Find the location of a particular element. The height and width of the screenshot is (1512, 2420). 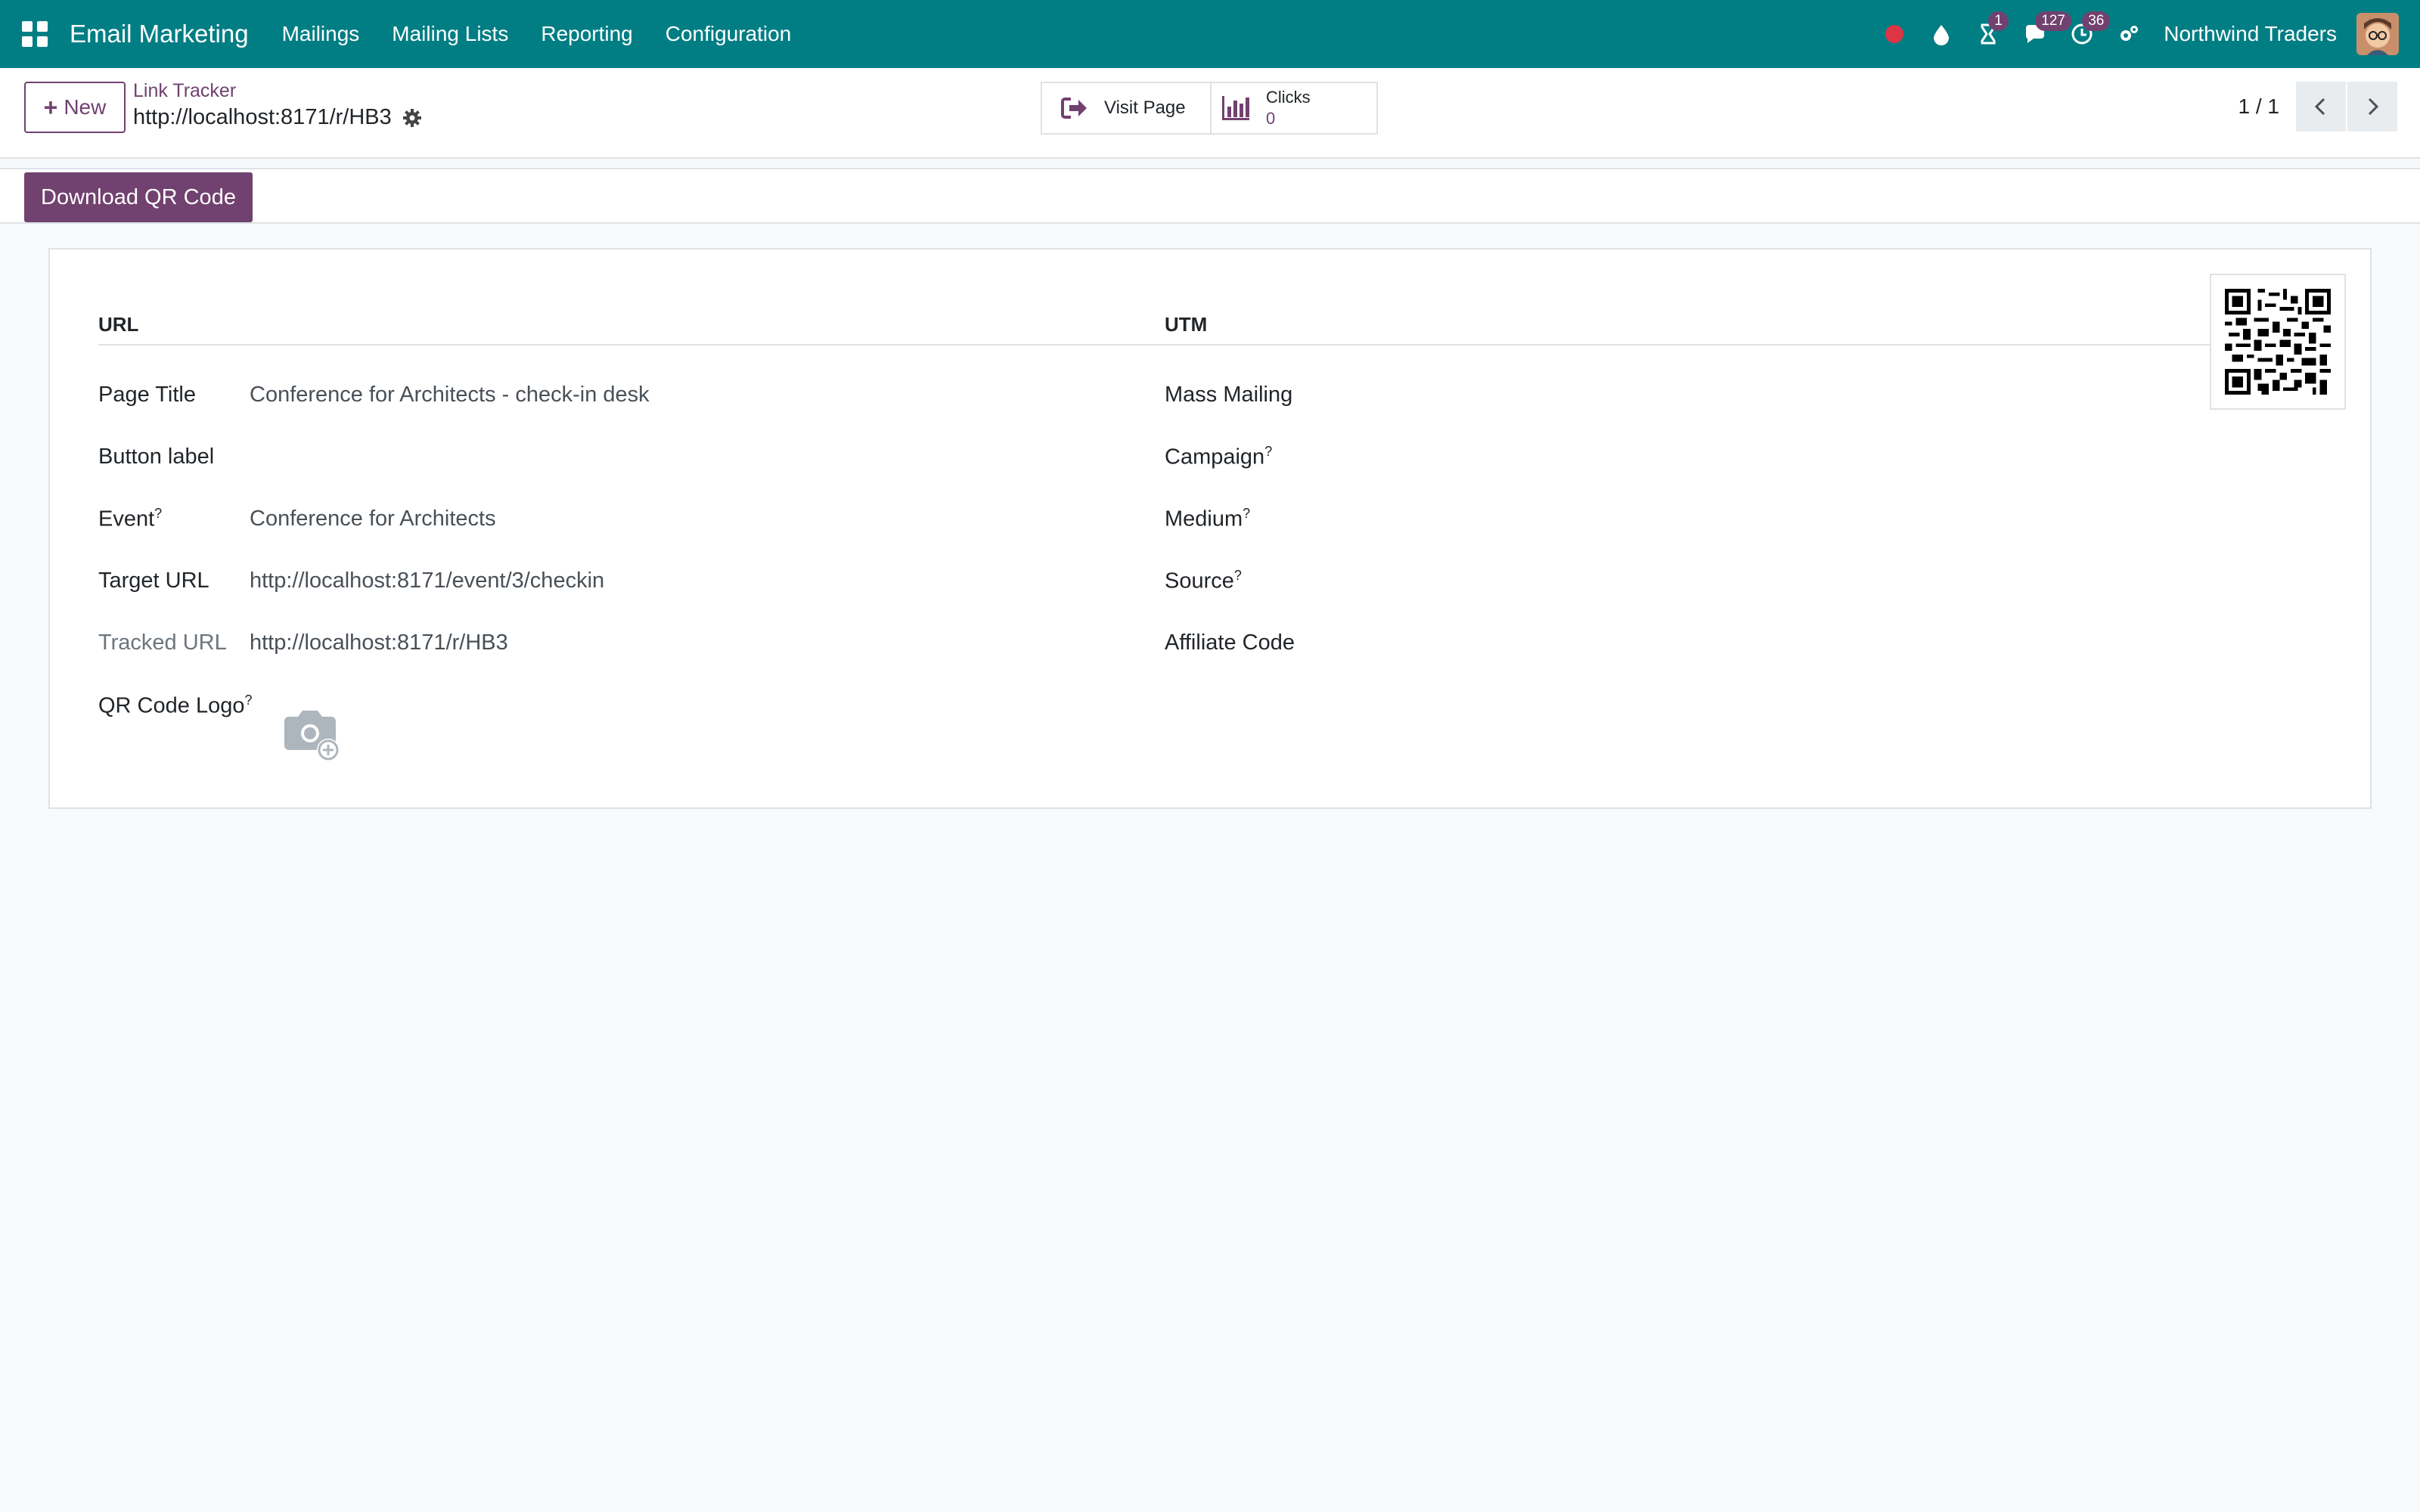

medium-label: Medium? is located at coordinates (1240, 519).